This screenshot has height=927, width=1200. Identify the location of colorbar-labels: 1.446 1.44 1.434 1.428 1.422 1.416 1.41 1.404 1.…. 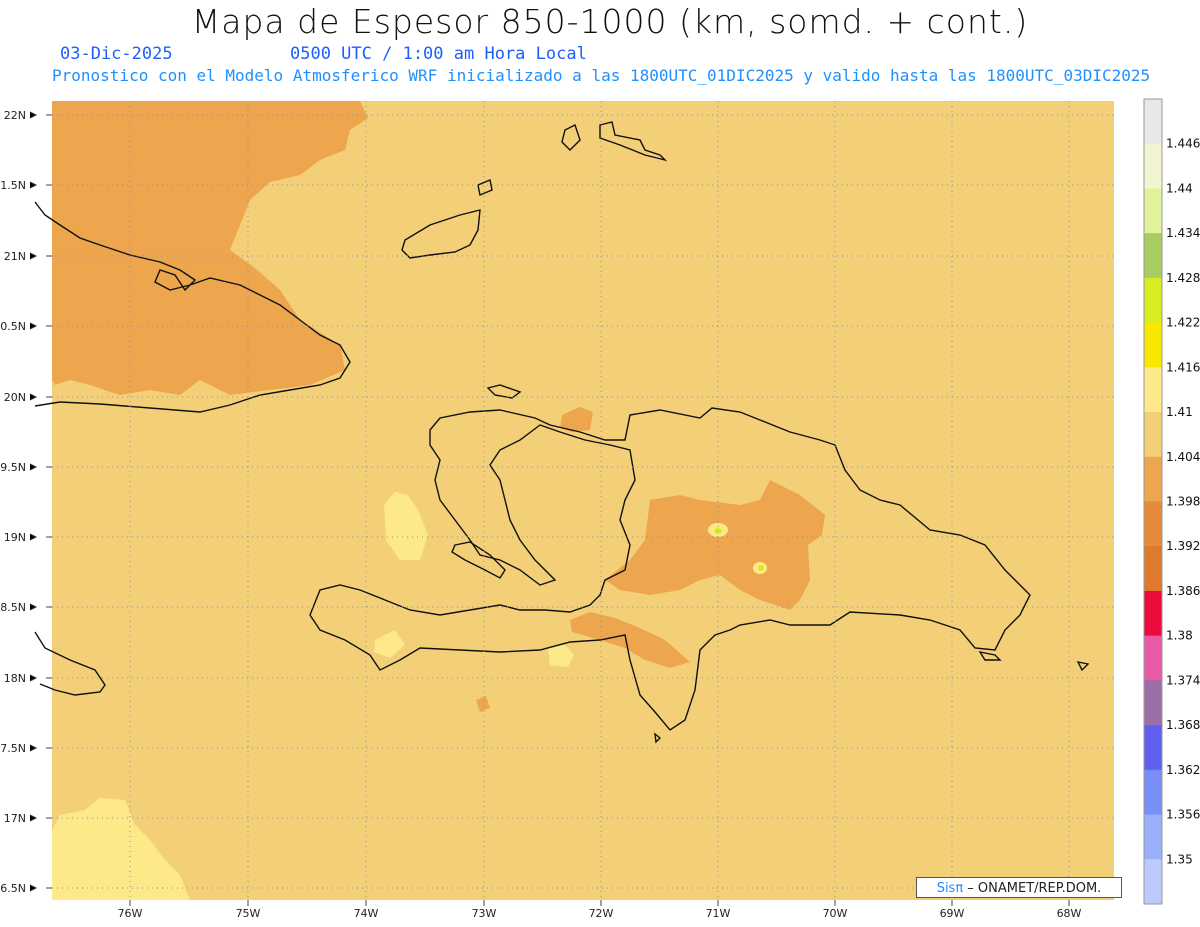
(1183, 502).